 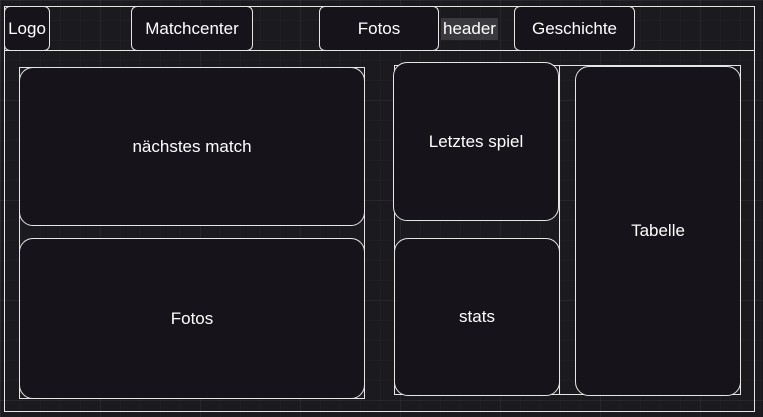 I want to click on header-label: header, so click(x=469, y=29).